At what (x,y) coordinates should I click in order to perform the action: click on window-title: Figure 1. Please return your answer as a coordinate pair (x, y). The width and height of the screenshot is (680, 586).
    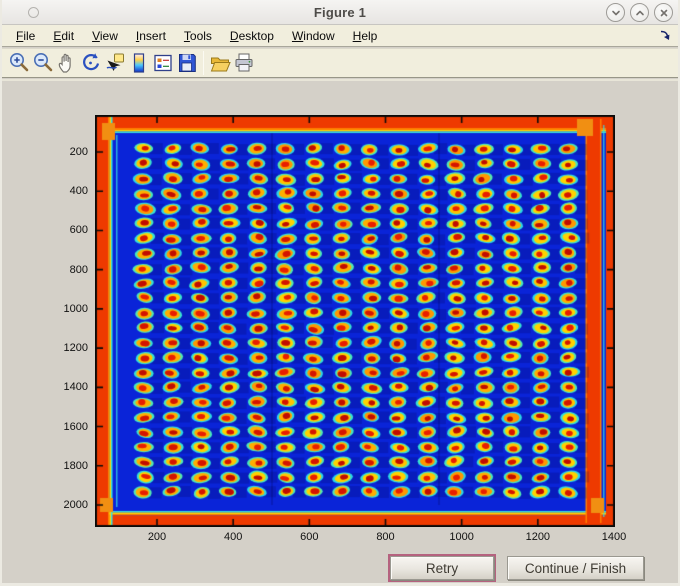
    Looking at the image, I should click on (340, 12).